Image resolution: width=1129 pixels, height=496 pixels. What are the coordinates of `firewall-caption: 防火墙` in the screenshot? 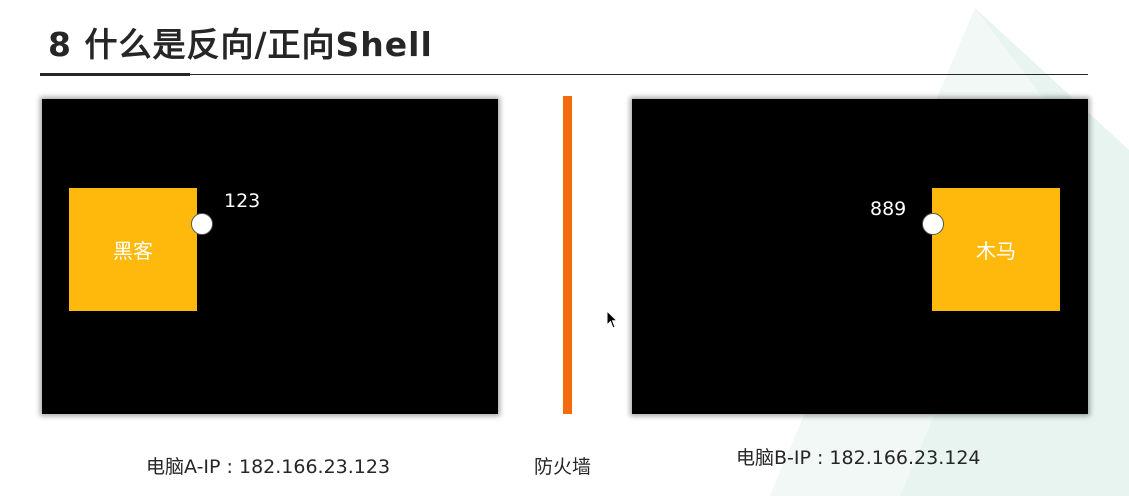 It's located at (563, 467).